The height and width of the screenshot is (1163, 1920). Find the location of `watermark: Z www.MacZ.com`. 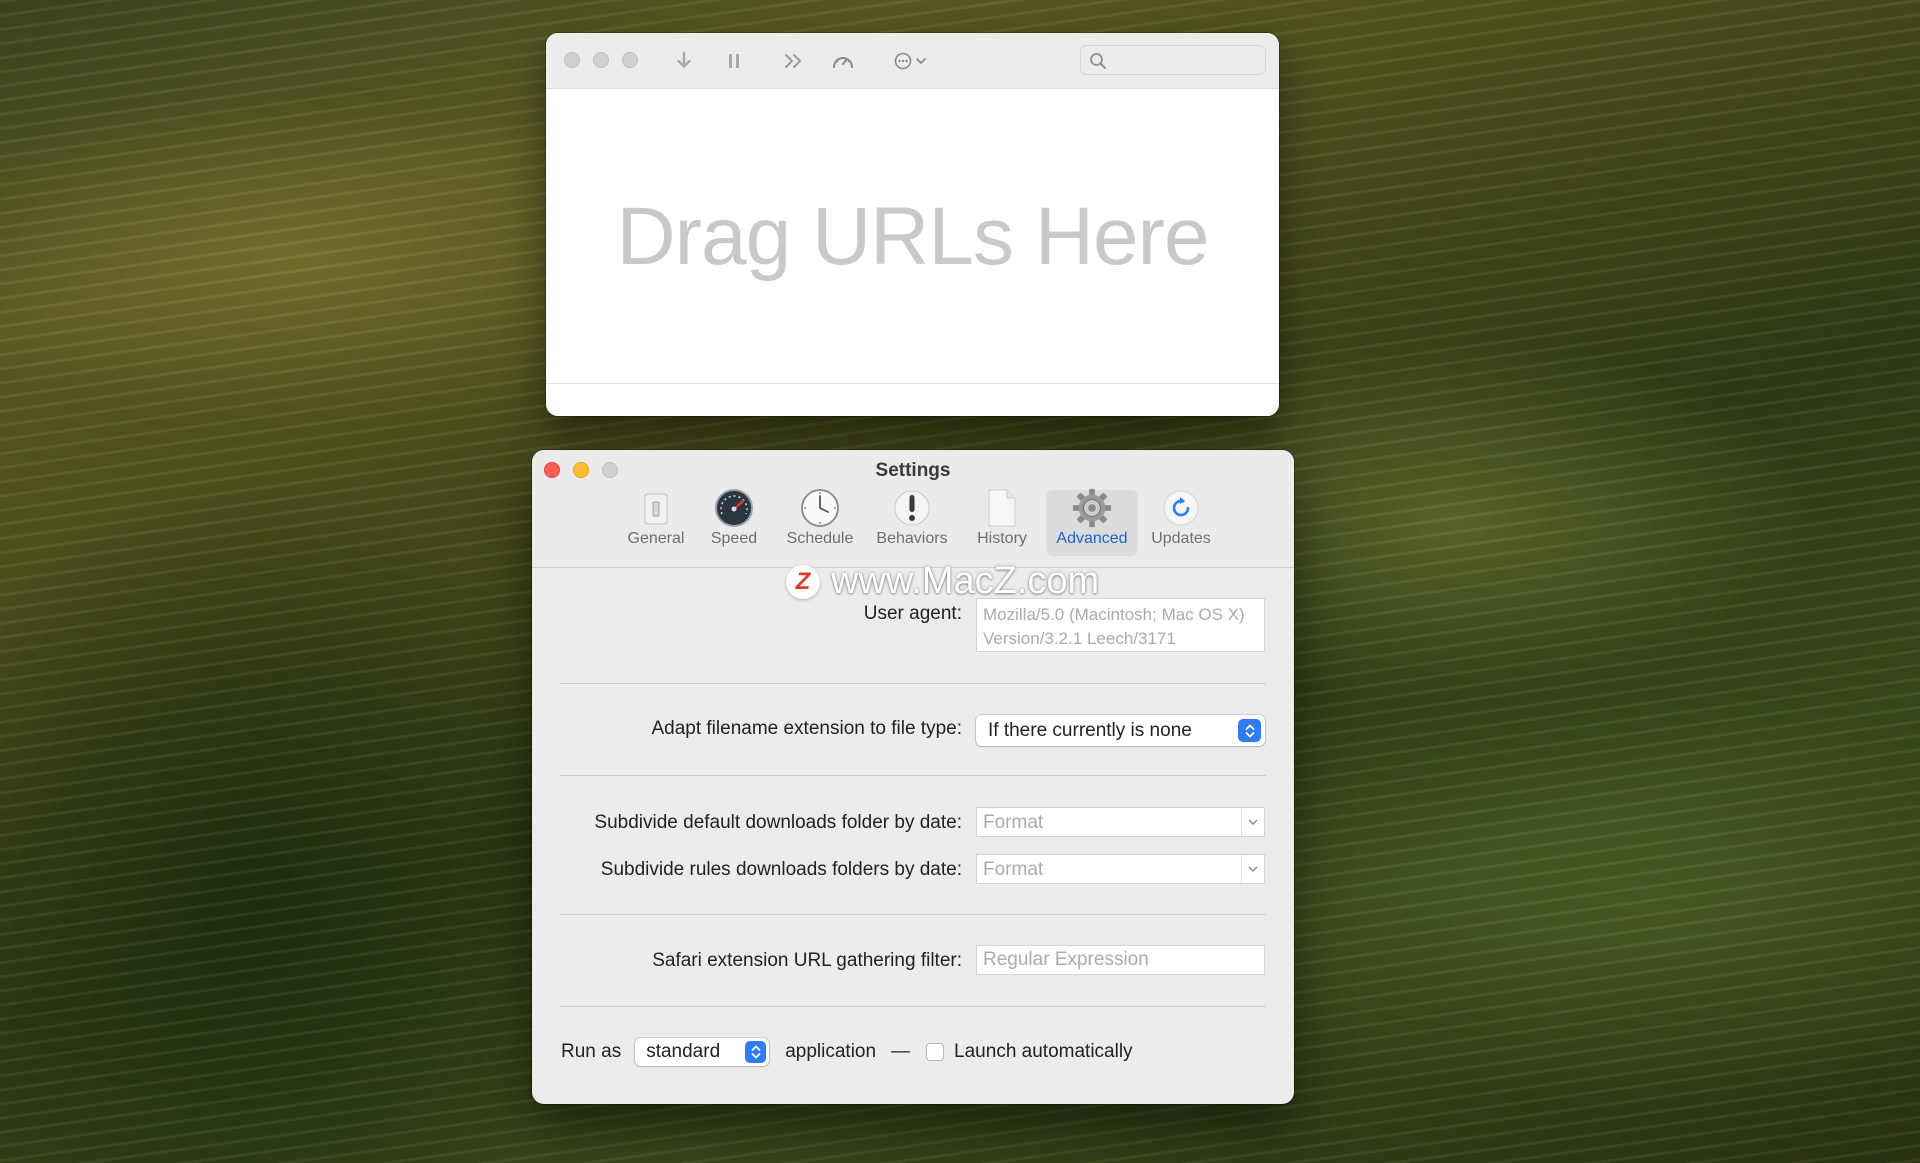

watermark: Z www.MacZ.com is located at coordinates (942, 581).